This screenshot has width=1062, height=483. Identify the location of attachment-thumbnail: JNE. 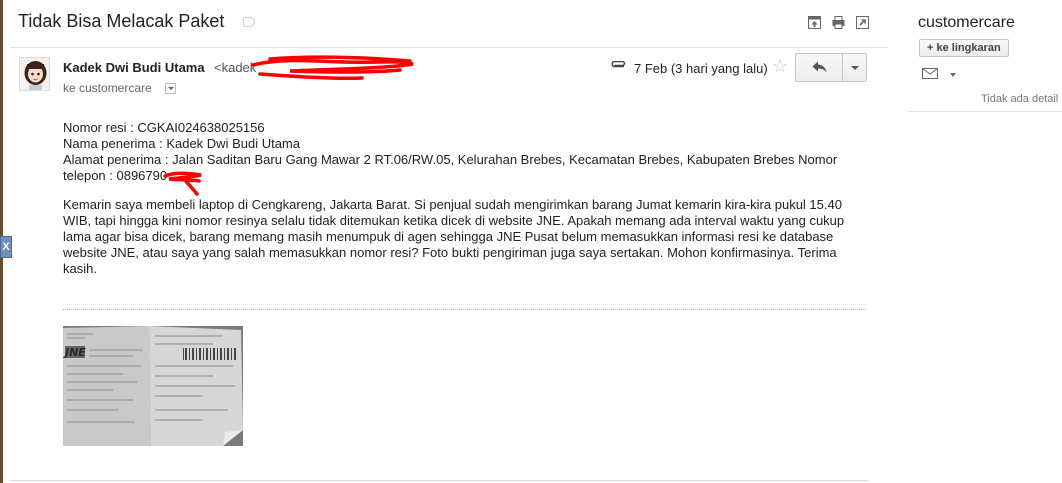
(153, 386).